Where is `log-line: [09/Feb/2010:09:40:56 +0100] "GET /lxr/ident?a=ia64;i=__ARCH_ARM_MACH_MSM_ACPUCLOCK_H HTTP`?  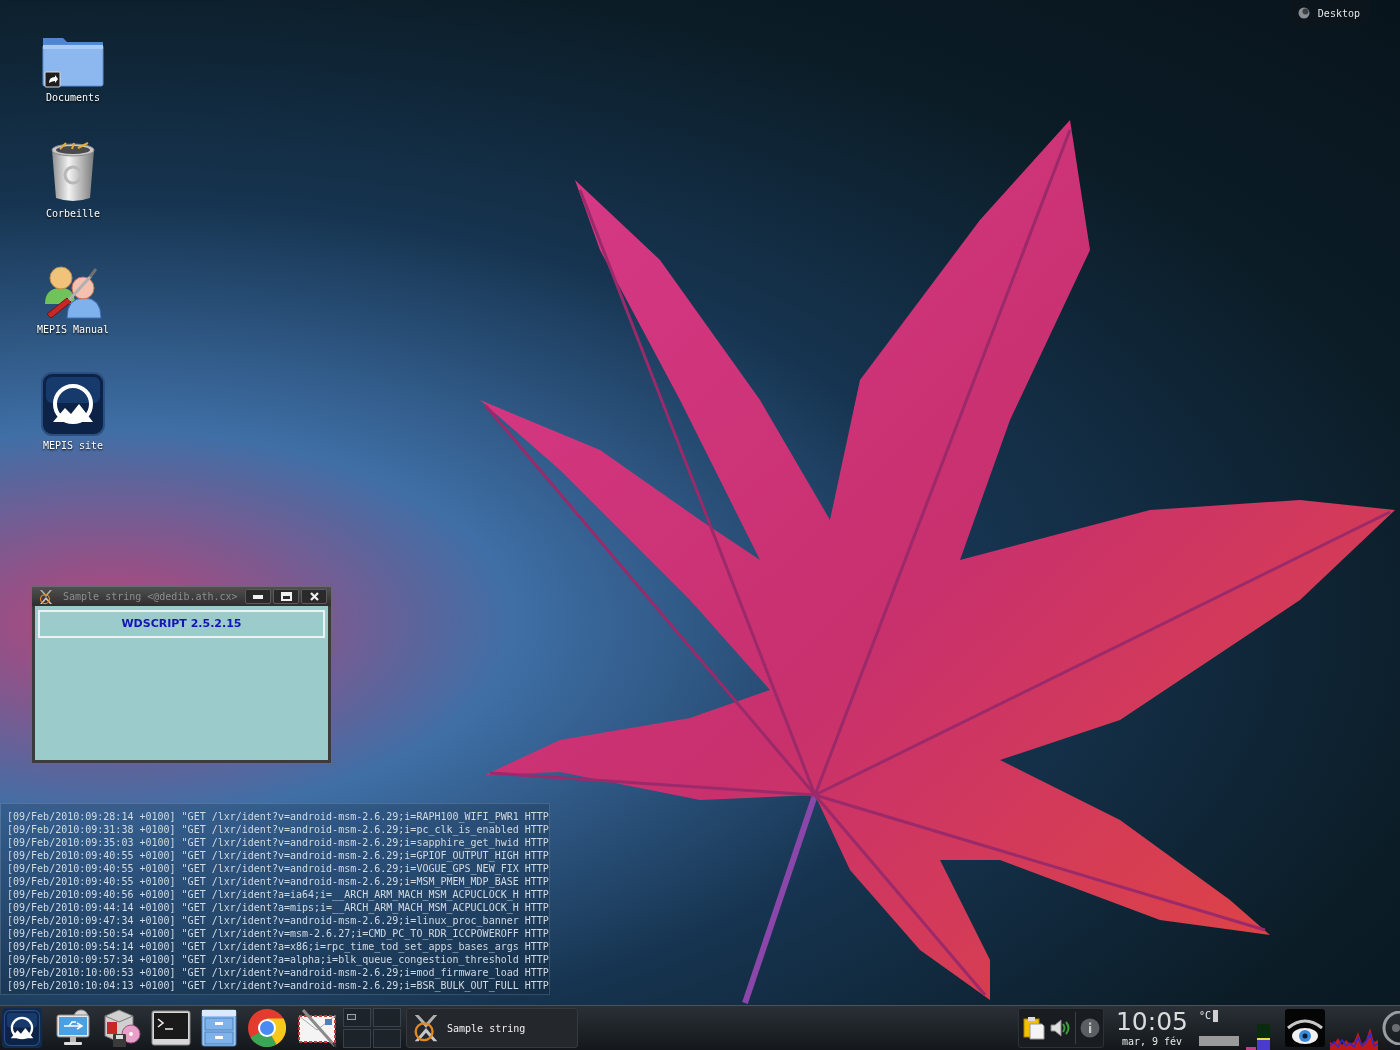
log-line: [09/Feb/2010:09:40:56 +0100] "GET /lxr/ident?a=ia64;i=__ARCH_ARM_MACH_MSM_ACPUCLOCK_H HTTP is located at coordinates (278, 894).